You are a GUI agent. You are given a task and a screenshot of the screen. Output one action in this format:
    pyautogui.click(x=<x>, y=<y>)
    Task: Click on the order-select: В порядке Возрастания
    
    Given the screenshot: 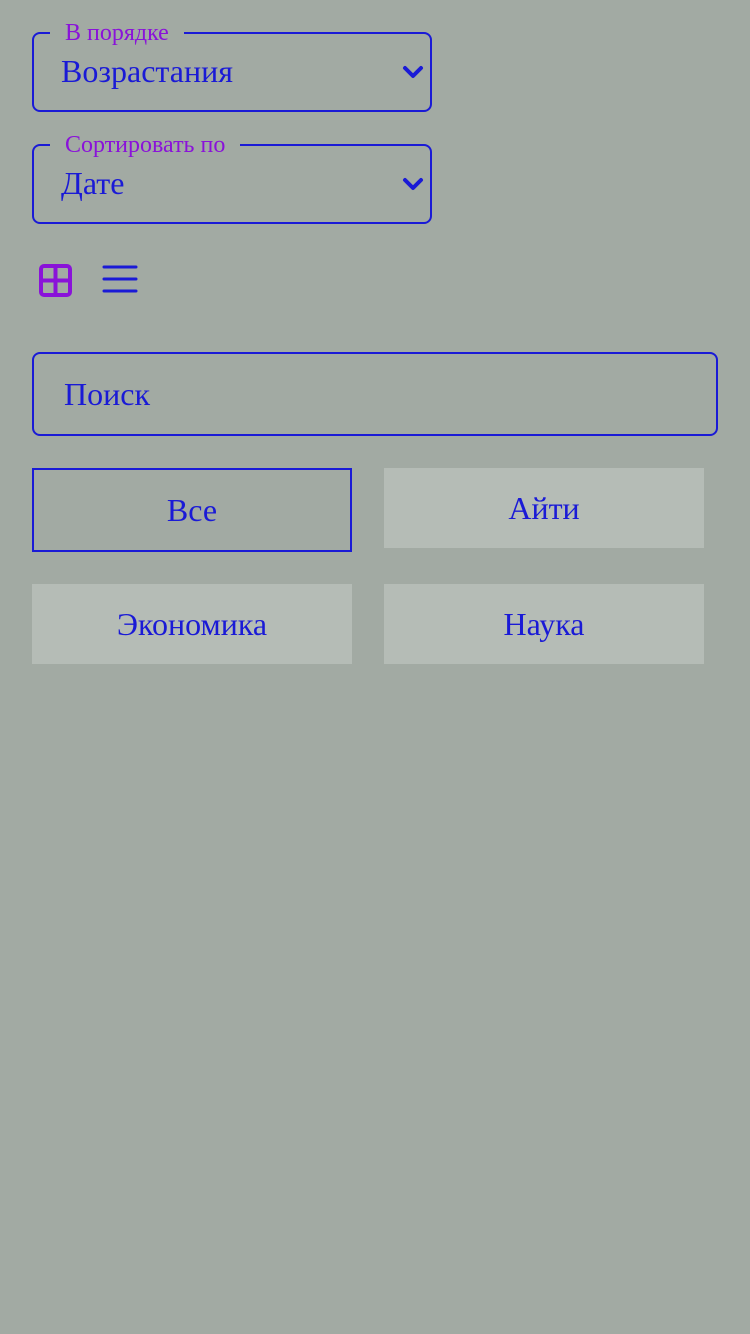 What is the action you would take?
    pyautogui.click(x=232, y=65)
    